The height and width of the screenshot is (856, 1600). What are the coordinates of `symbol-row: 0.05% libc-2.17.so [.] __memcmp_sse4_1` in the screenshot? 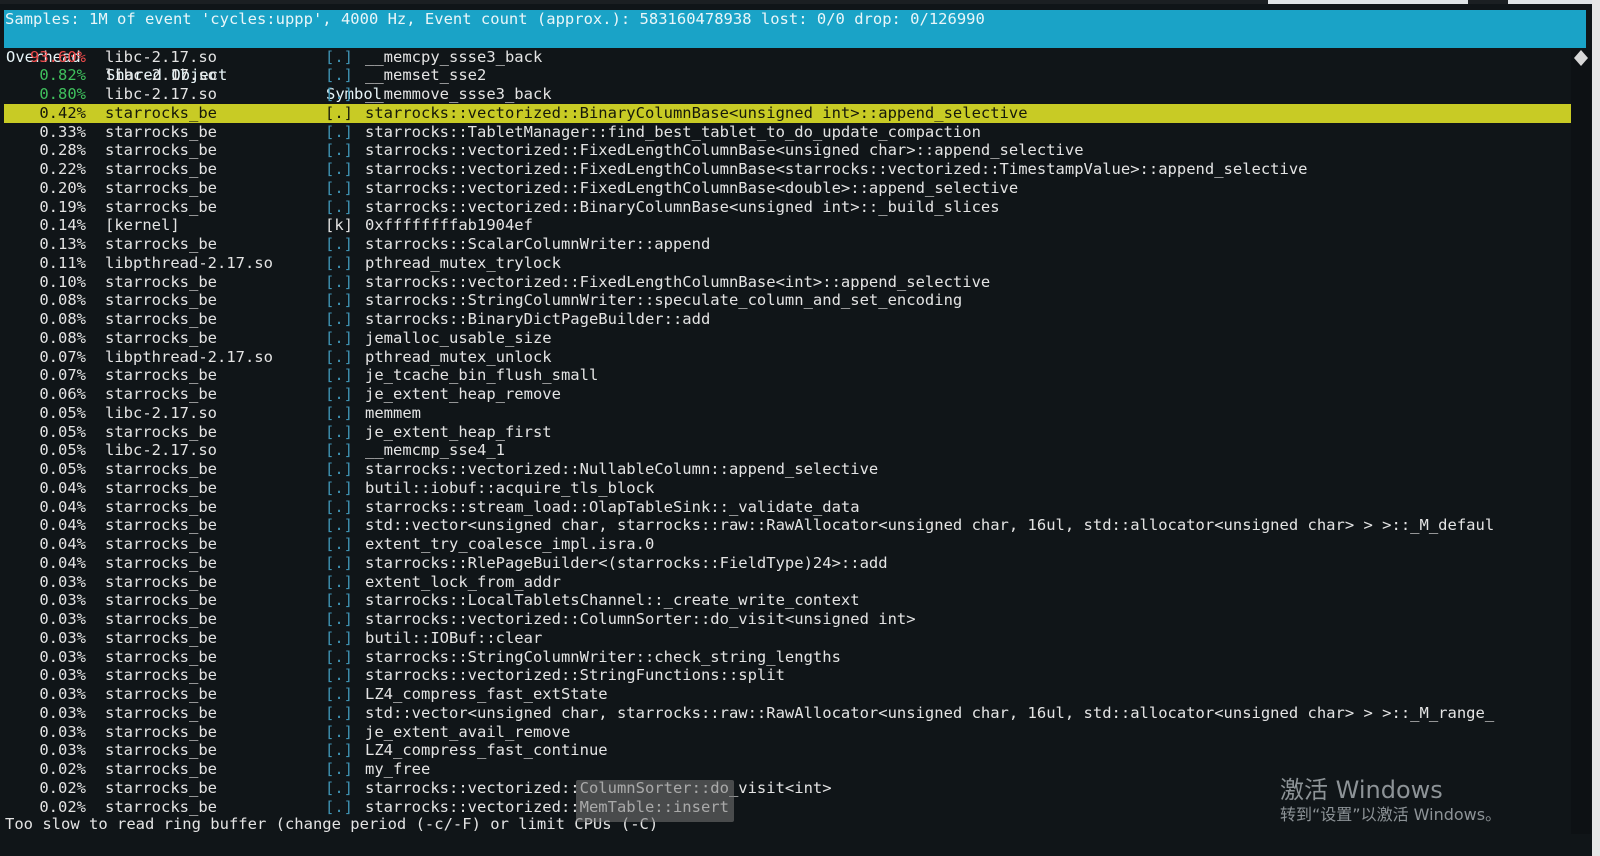 It's located at (795, 450).